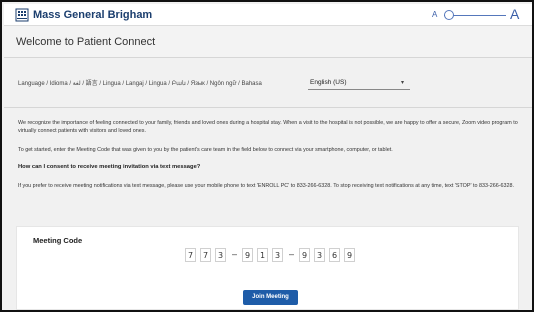  Describe the element at coordinates (328, 82) in the screenshot. I see `language-selected-value: English (US)` at that location.